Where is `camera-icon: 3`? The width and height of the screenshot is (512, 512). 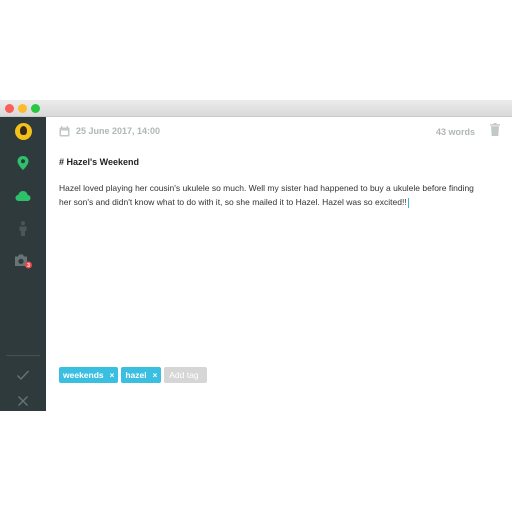
camera-icon: 3 is located at coordinates (23, 261).